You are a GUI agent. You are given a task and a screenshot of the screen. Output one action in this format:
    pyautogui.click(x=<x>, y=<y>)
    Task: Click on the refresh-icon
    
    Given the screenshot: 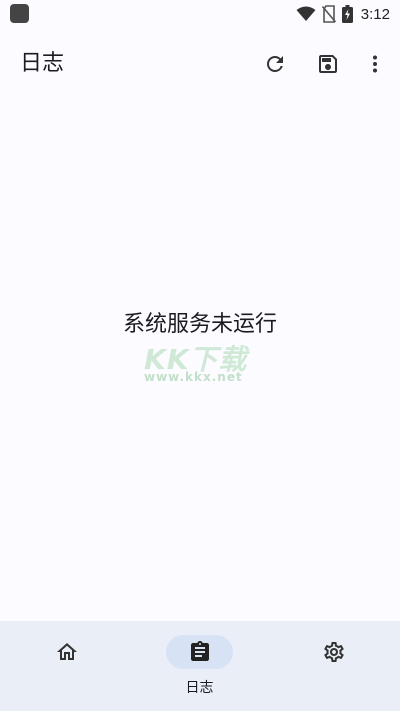 What is the action you would take?
    pyautogui.click(x=275, y=64)
    